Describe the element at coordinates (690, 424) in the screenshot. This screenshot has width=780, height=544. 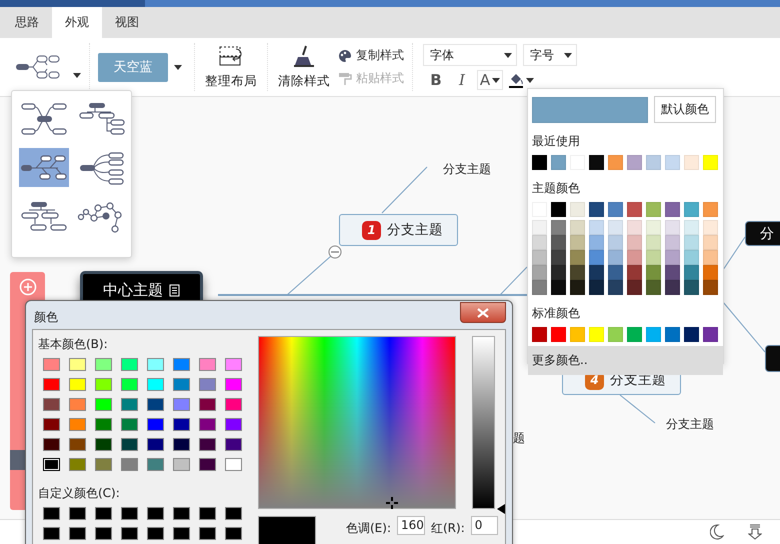
I see `subtopic-label: 分支主题` at that location.